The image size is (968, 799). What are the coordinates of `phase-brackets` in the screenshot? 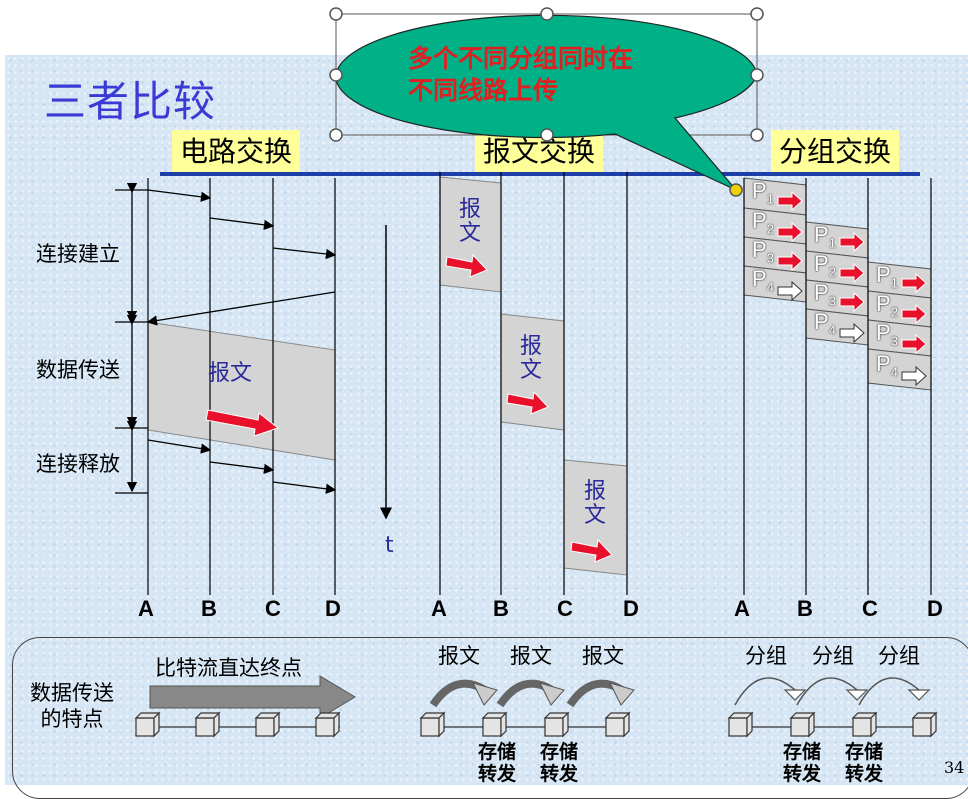 It's located at (131, 338).